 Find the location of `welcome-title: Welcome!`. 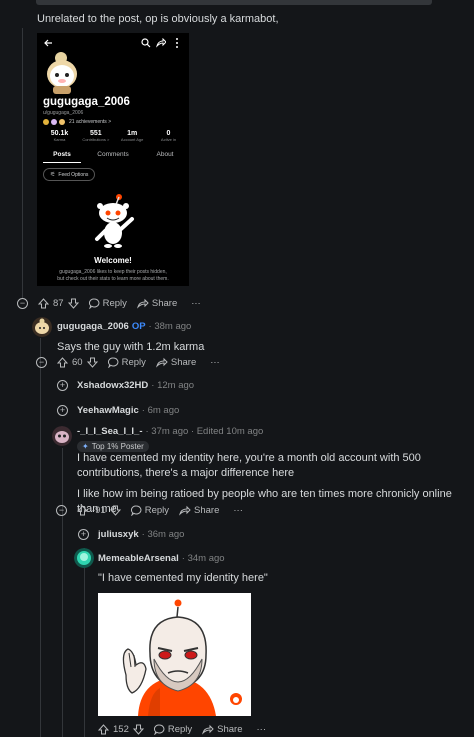

welcome-title: Welcome! is located at coordinates (113, 260).